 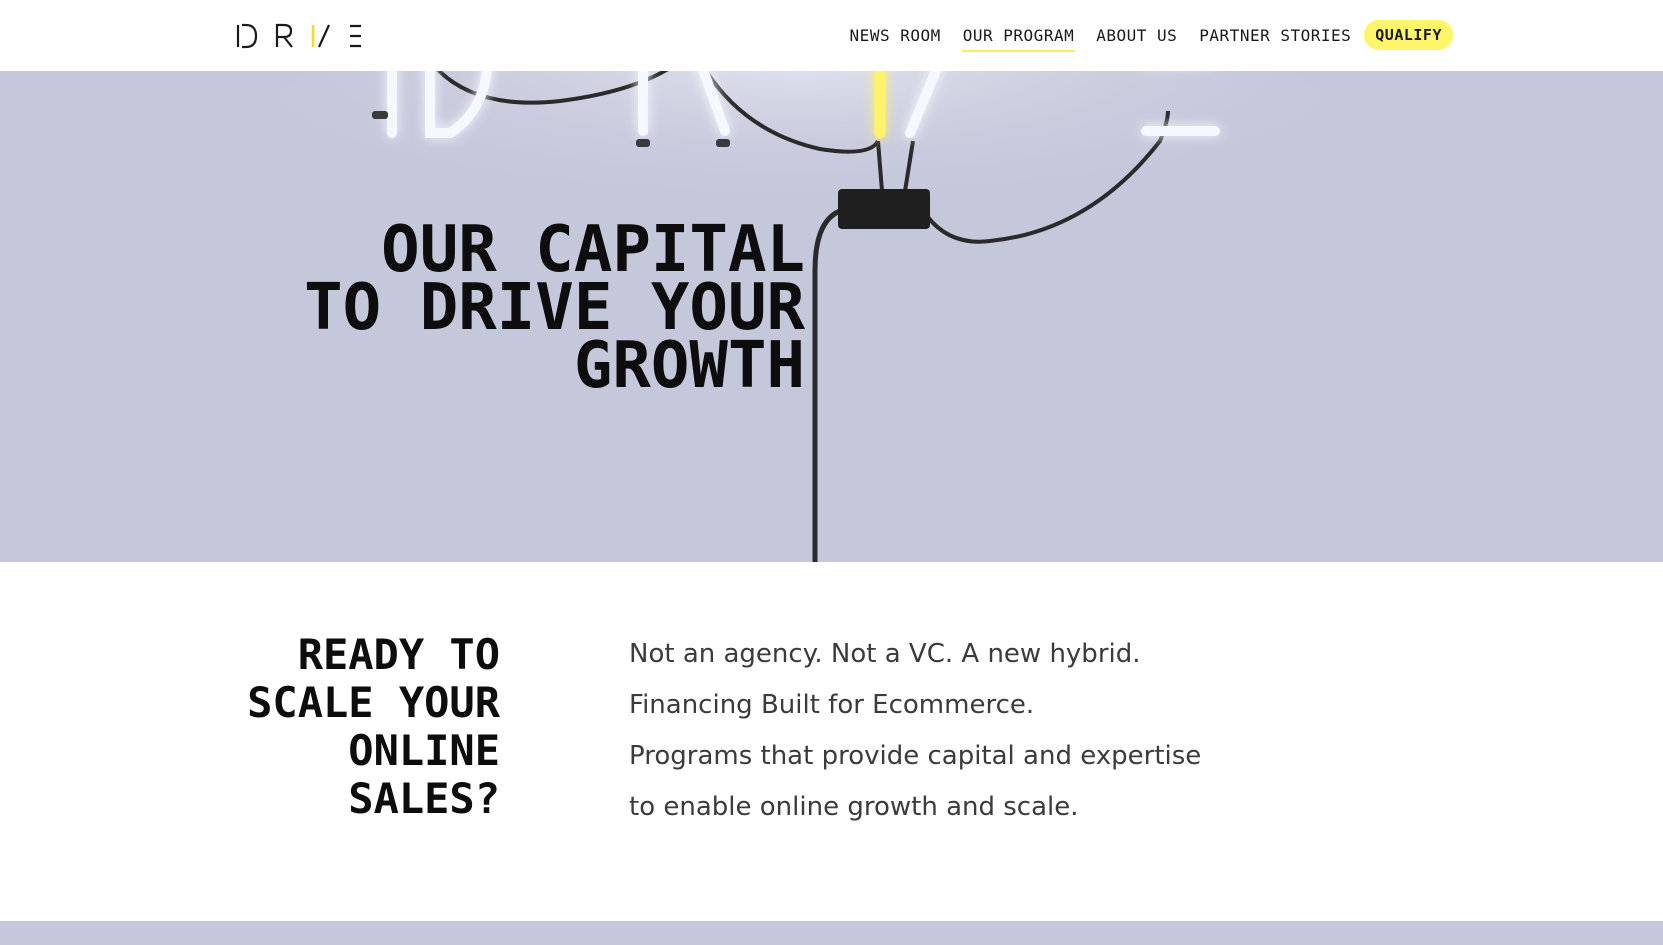 What do you see at coordinates (854, 807) in the screenshot?
I see `intro-paragraph-line: to enable online growth and scale.` at bounding box center [854, 807].